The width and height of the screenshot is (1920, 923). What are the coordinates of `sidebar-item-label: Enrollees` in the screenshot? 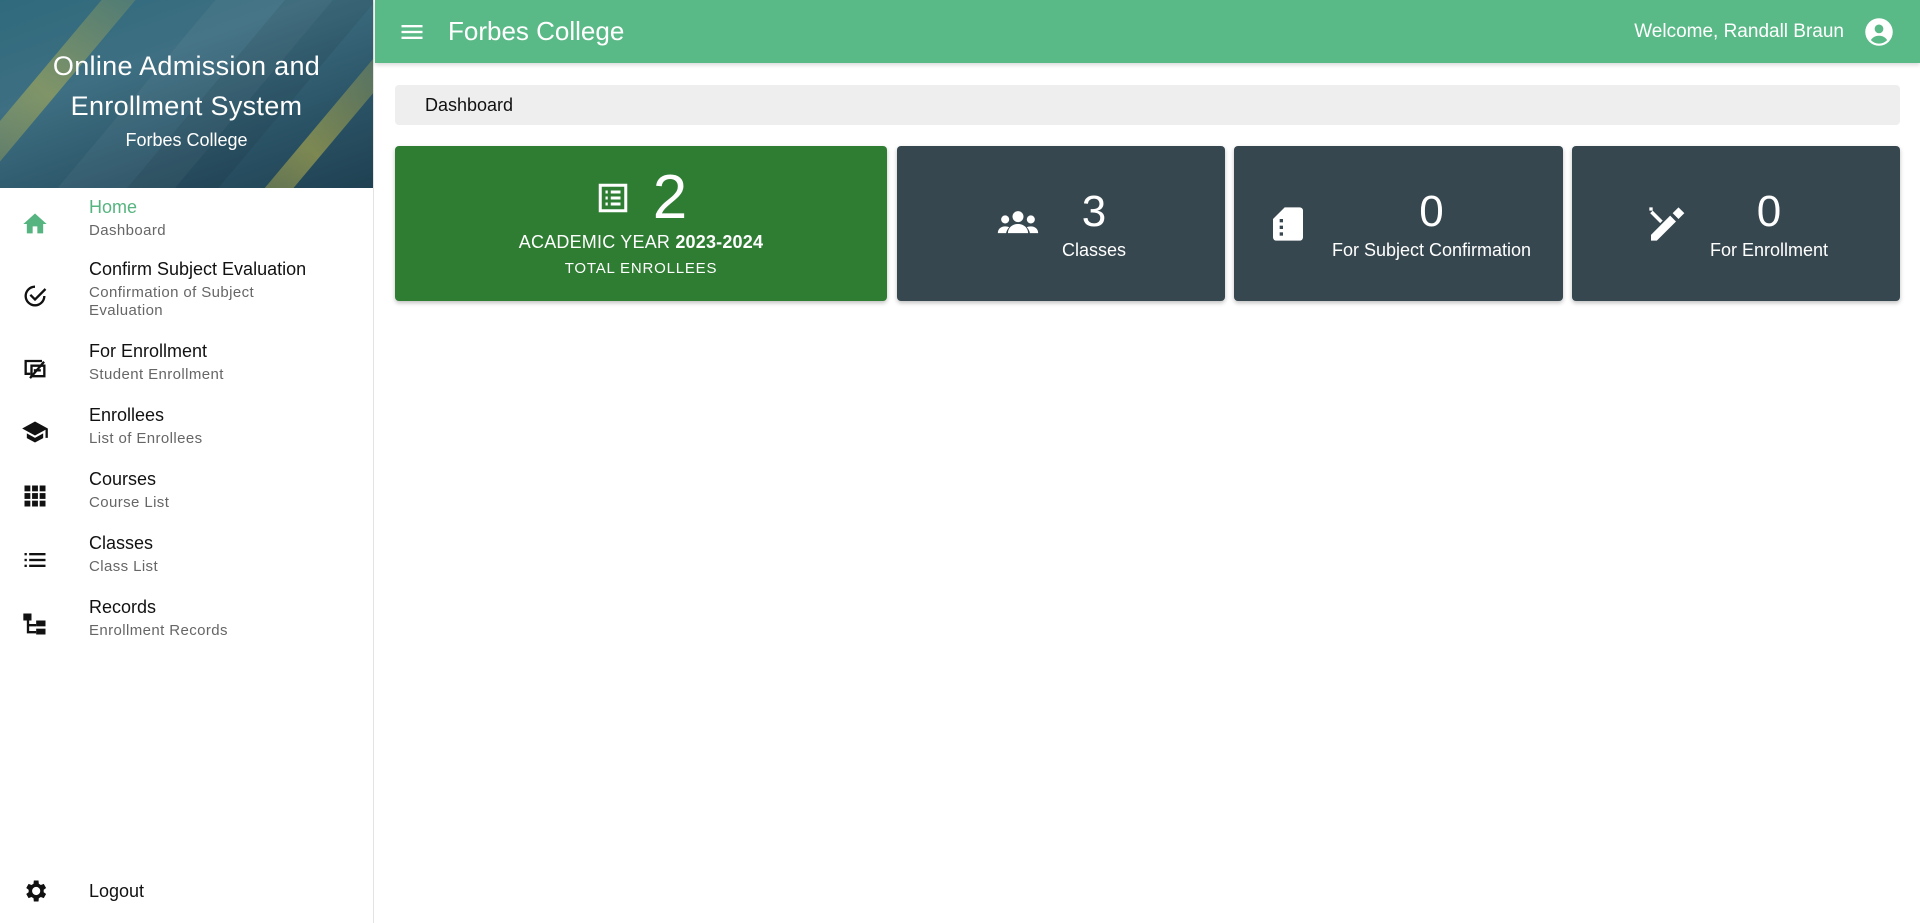 It's located at (127, 415).